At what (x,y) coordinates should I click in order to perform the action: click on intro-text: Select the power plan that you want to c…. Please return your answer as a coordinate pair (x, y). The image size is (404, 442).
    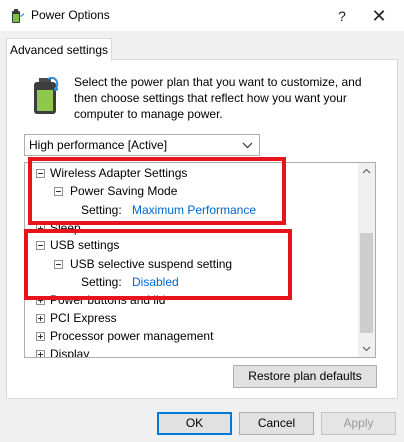
    Looking at the image, I should click on (218, 98).